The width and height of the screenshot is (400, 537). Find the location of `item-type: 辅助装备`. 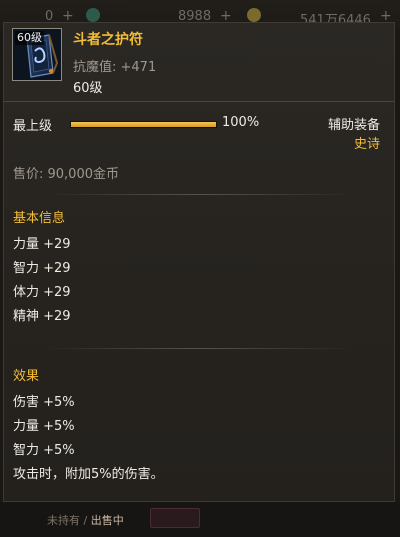

item-type: 辅助装备 is located at coordinates (353, 125).